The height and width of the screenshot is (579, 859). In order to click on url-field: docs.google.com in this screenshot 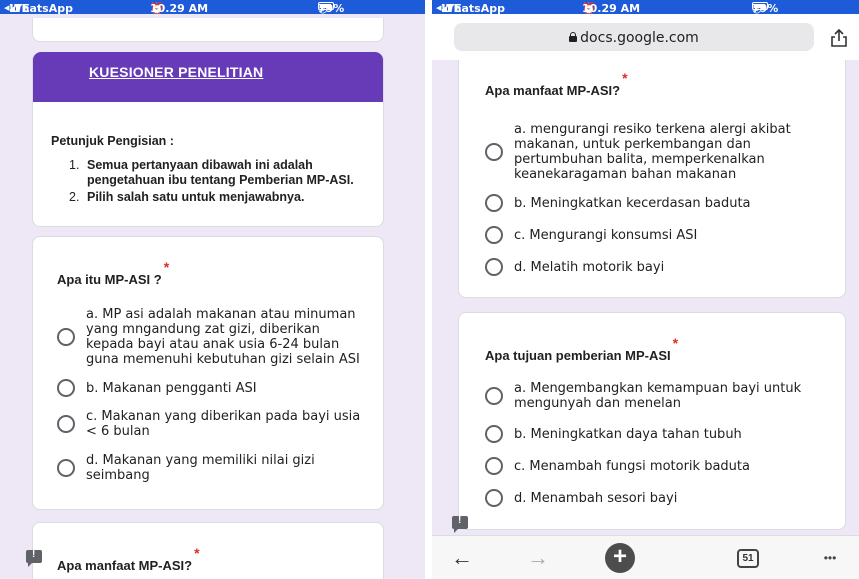, I will do `click(634, 37)`.